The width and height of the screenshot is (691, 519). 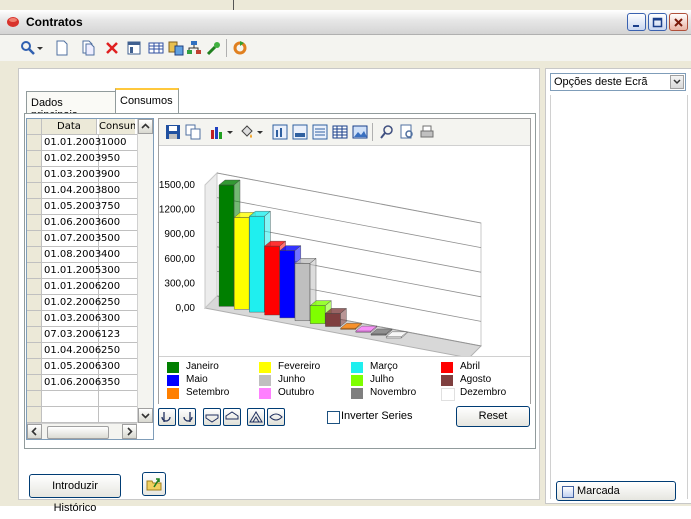 What do you see at coordinates (117, 238) in the screenshot?
I see `cell-consumo: 500` at bounding box center [117, 238].